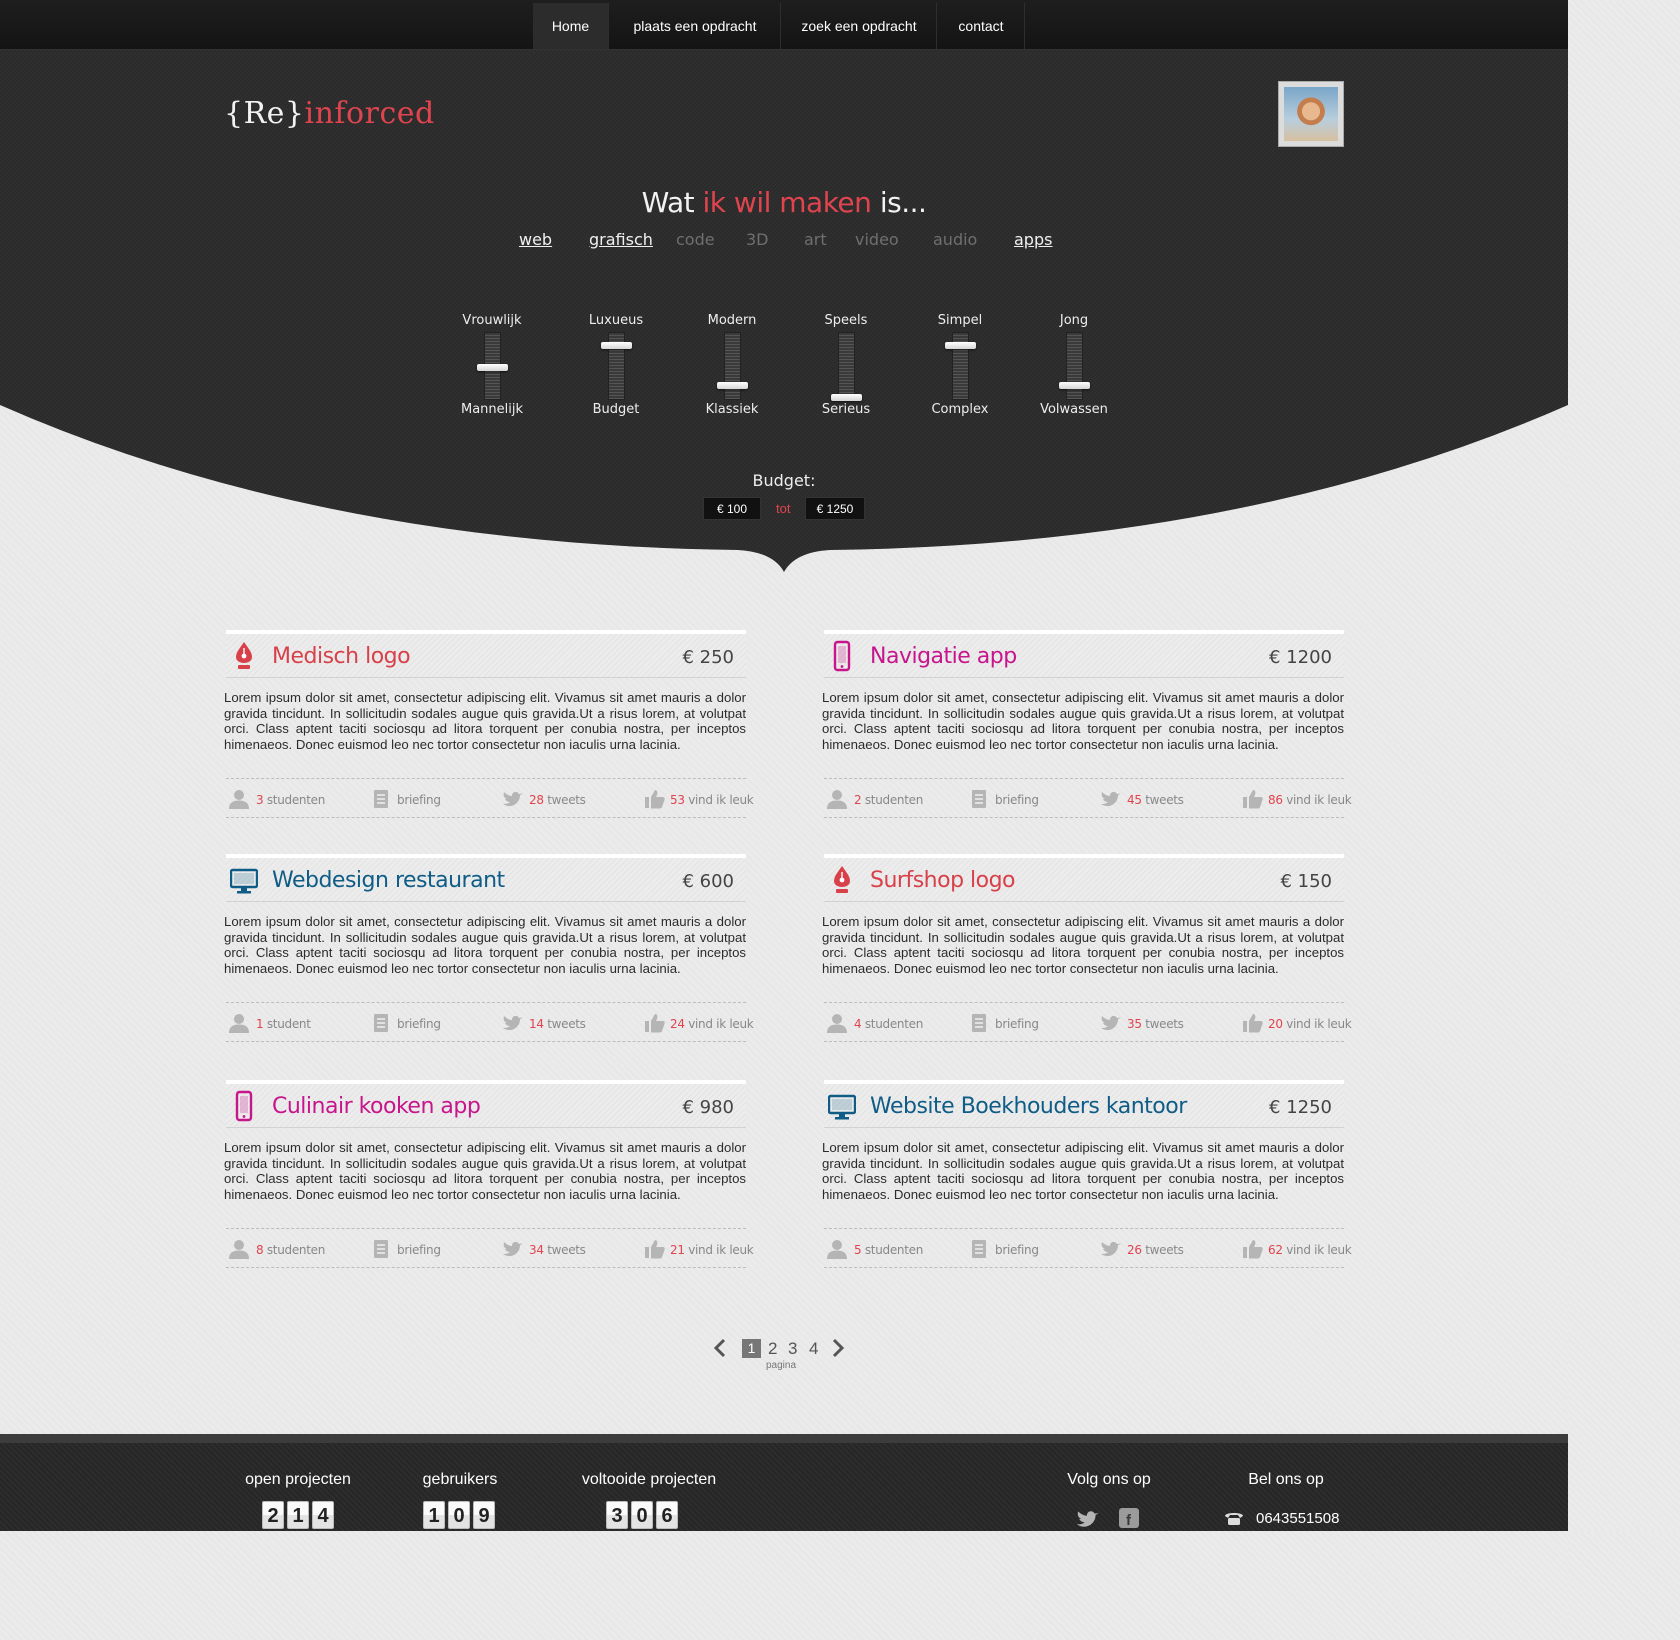  What do you see at coordinates (621, 239) in the screenshot?
I see `category-grafisch: grafisch` at bounding box center [621, 239].